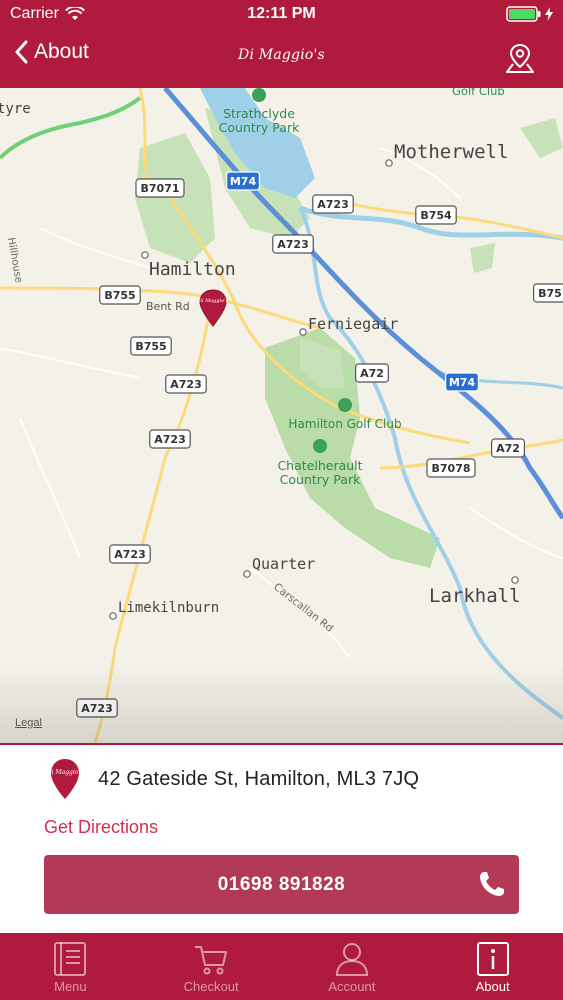  Describe the element at coordinates (492, 884) in the screenshot. I see `phone-icon` at that location.